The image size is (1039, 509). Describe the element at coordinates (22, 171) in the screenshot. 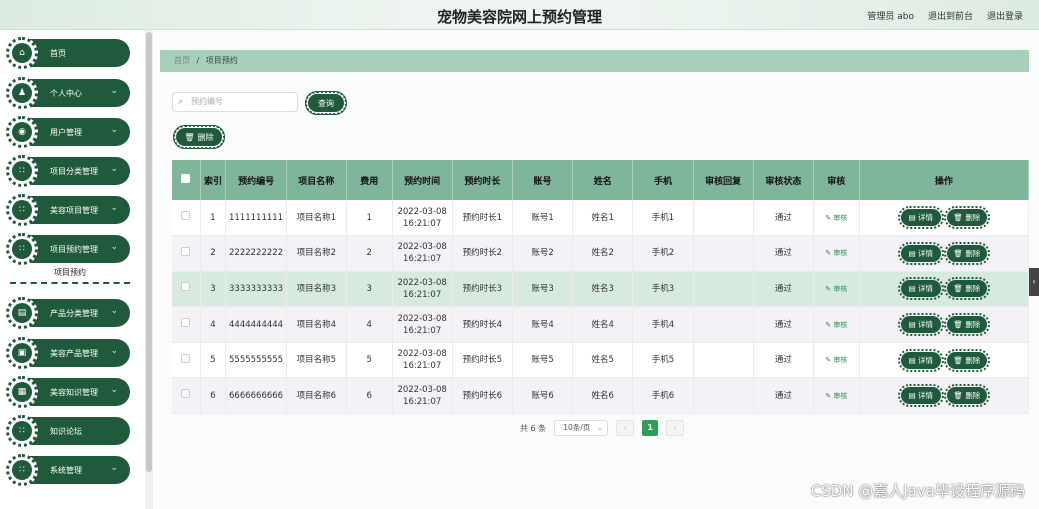

I see `menu-gear-badge: ∷` at that location.